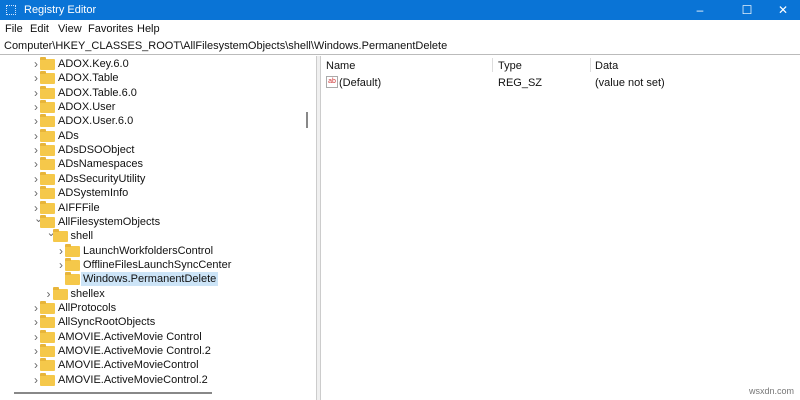 The image size is (800, 400). Describe the element at coordinates (307, 120) in the screenshot. I see `tree-vertical-scrollbar` at that location.